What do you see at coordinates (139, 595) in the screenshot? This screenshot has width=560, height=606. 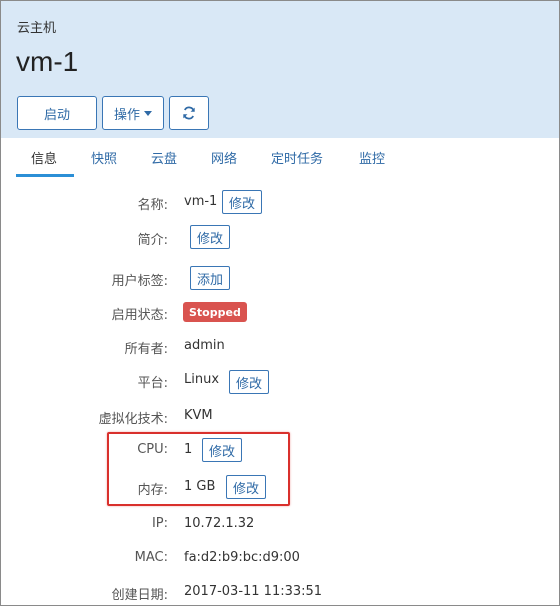 I see `created-label: 创建日期:` at bounding box center [139, 595].